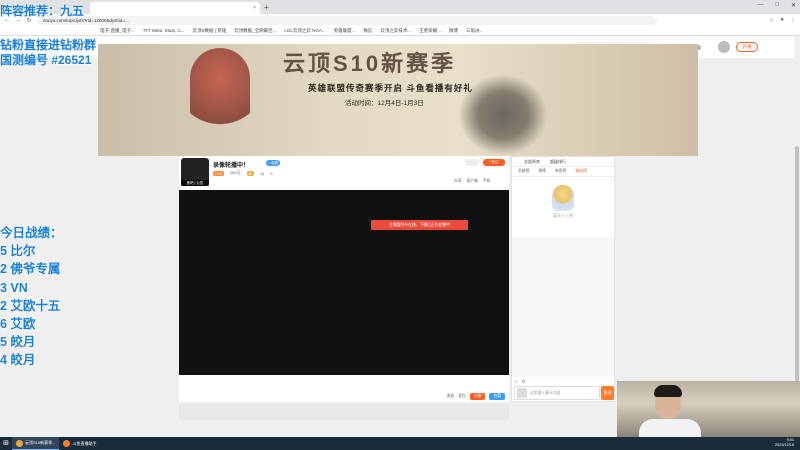  What do you see at coordinates (797, 276) in the screenshot?
I see `scroll-thumb` at bounding box center [797, 276].